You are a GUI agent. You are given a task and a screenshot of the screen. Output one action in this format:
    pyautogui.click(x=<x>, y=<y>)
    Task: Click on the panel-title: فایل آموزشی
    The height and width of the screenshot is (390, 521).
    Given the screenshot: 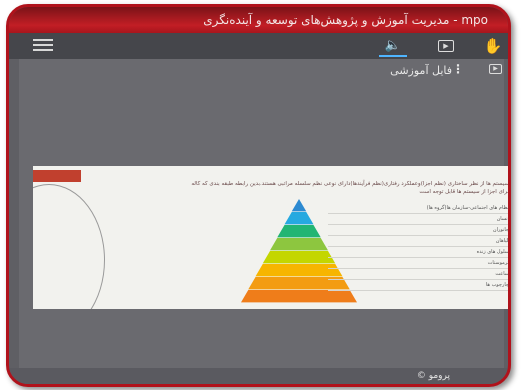 What is the action you would take?
    pyautogui.click(x=421, y=70)
    